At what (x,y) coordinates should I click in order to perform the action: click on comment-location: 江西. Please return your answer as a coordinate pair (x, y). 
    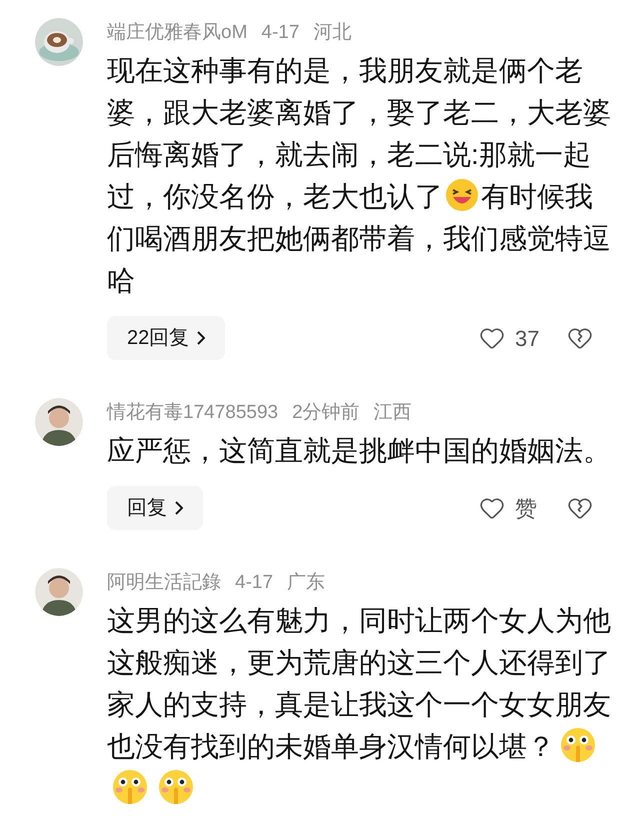
    Looking at the image, I should click on (393, 413).